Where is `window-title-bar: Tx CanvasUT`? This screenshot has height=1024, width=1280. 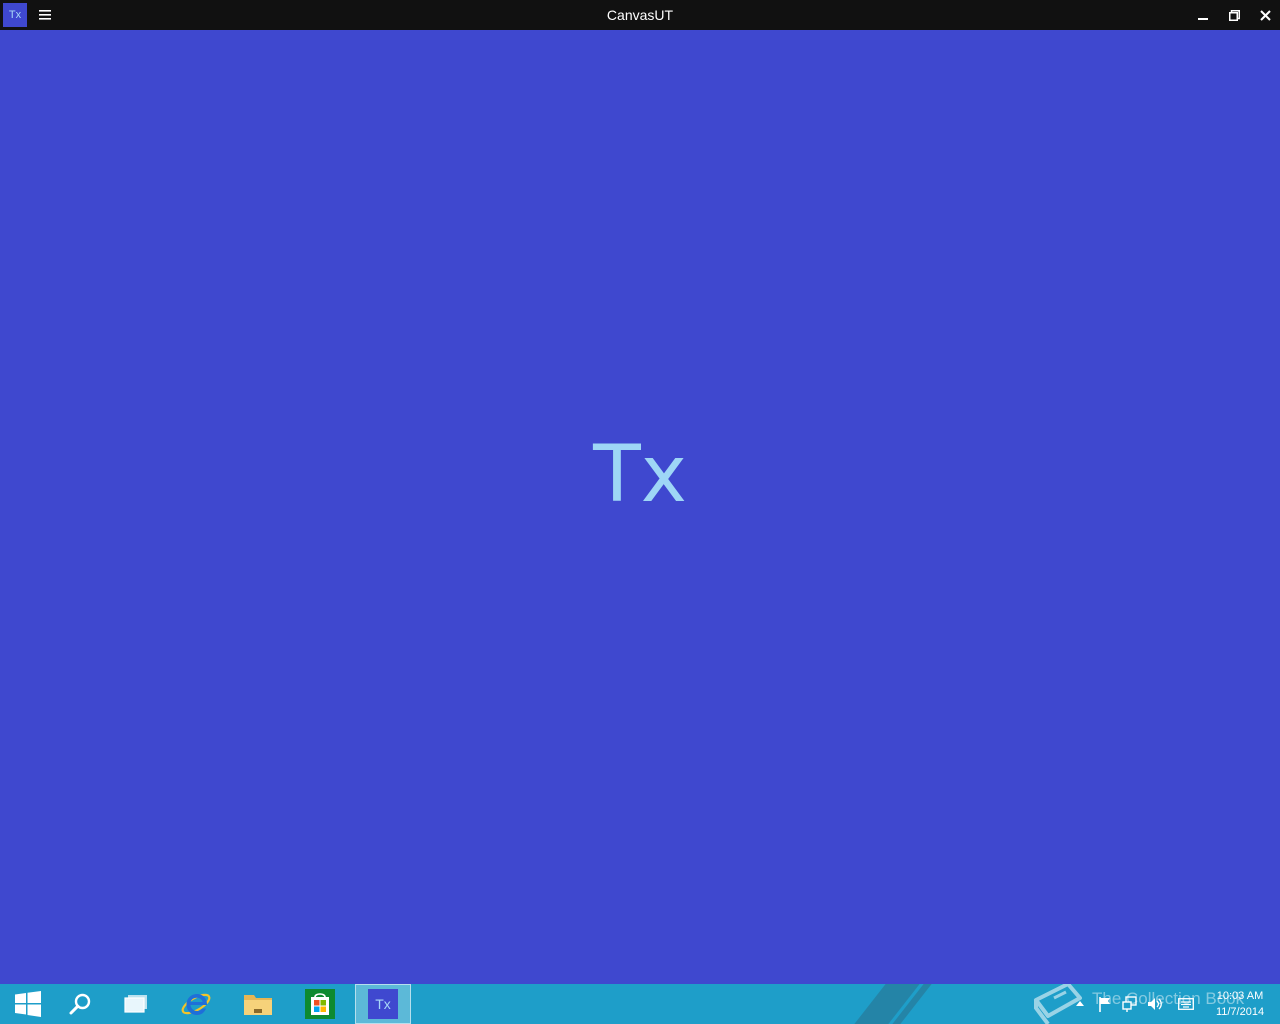 window-title-bar: Tx CanvasUT is located at coordinates (640, 15).